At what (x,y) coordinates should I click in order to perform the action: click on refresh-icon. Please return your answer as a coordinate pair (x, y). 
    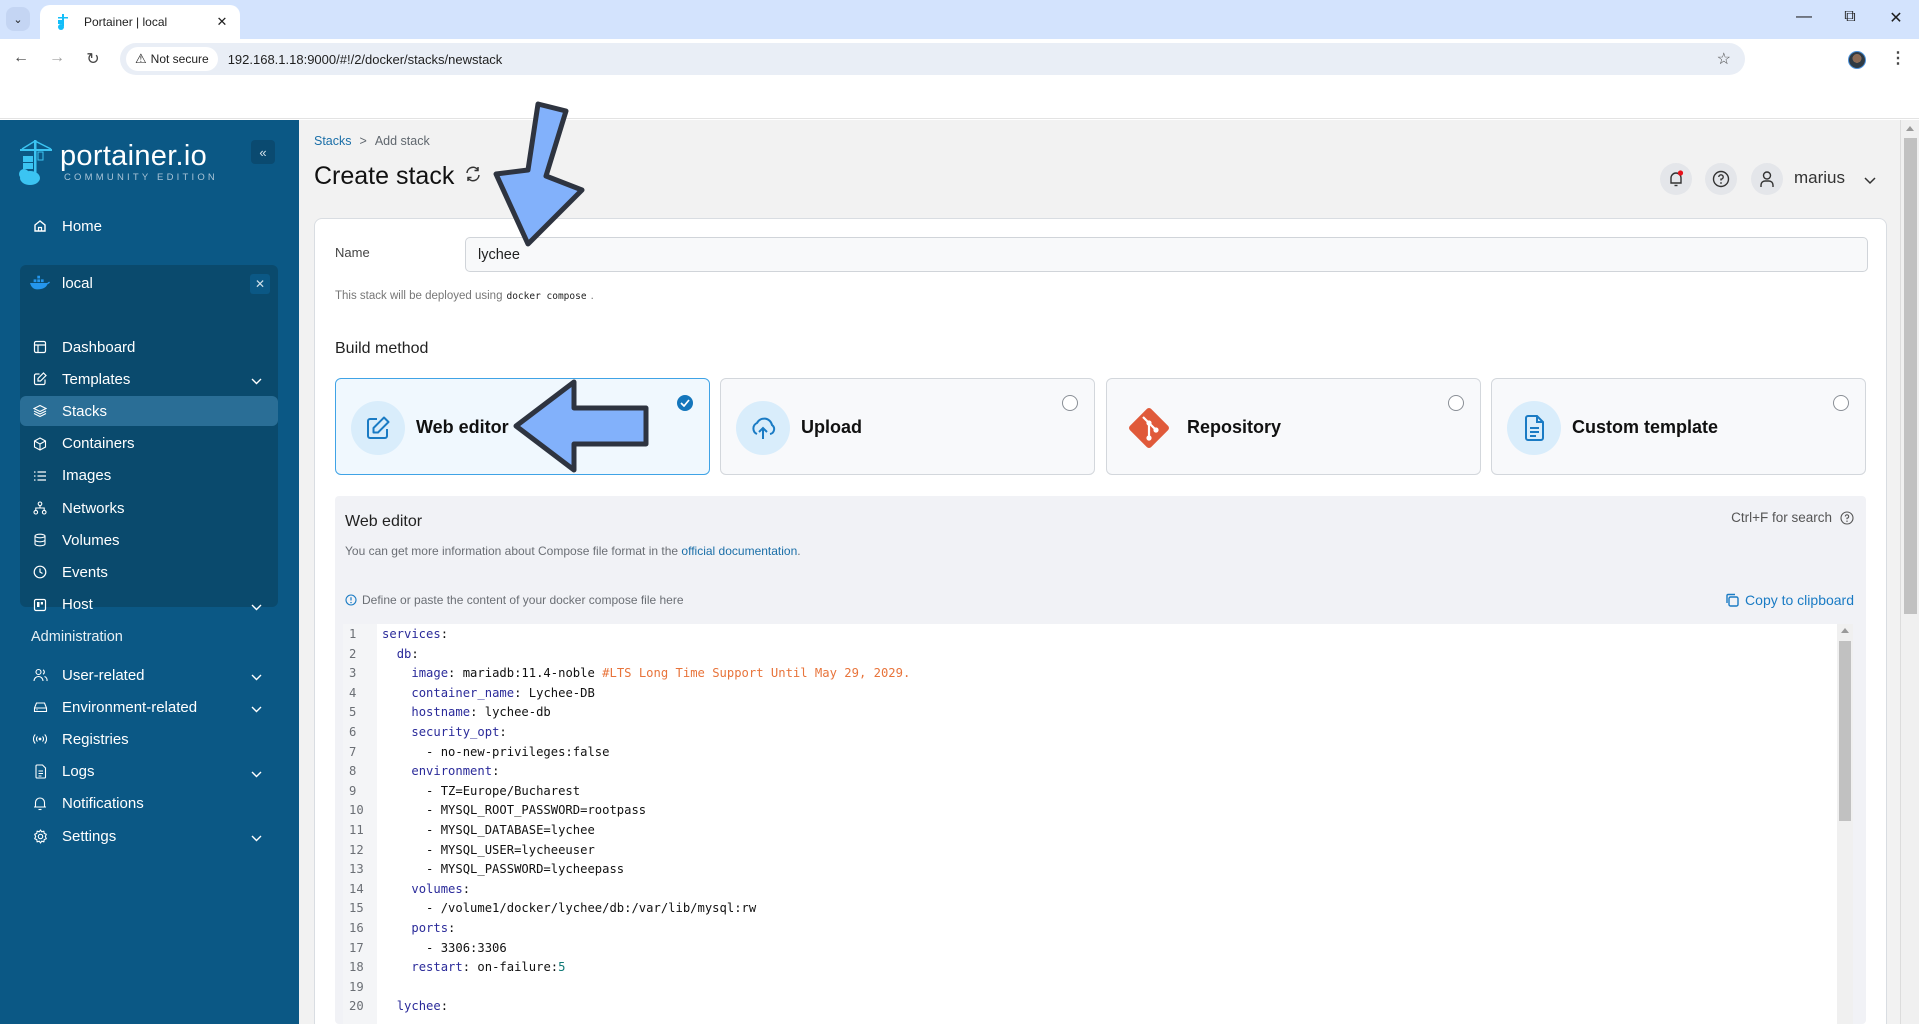
    Looking at the image, I should click on (473, 176).